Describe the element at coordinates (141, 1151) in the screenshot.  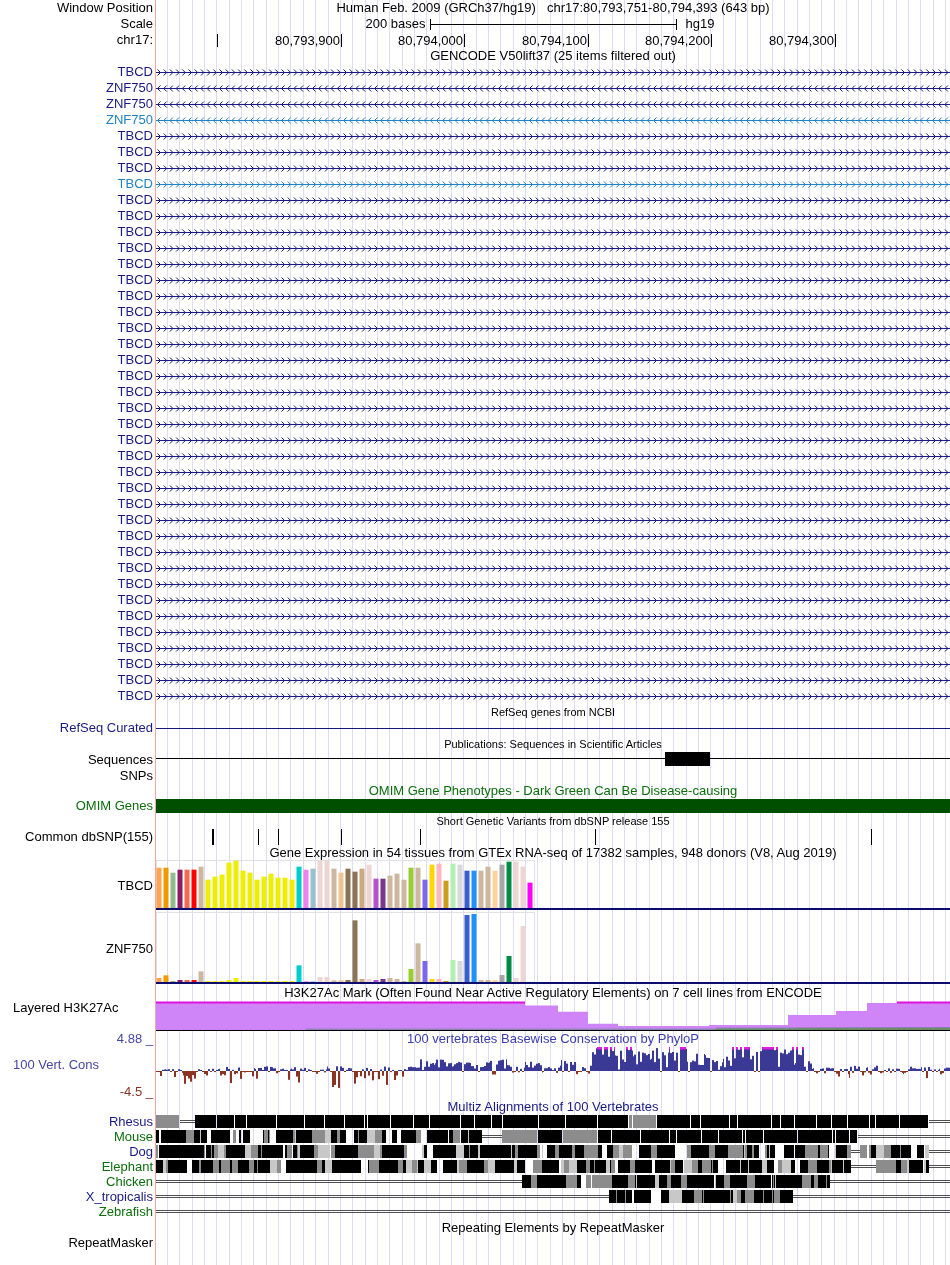
I see `species-label: Dog` at that location.